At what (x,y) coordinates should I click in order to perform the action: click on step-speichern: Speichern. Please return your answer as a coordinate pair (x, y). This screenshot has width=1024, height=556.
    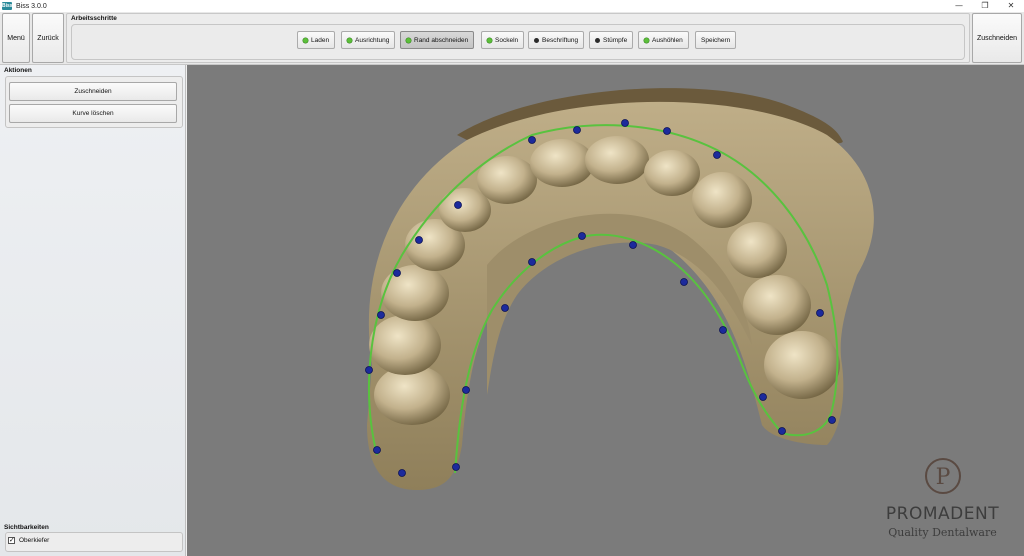
    Looking at the image, I should click on (716, 40).